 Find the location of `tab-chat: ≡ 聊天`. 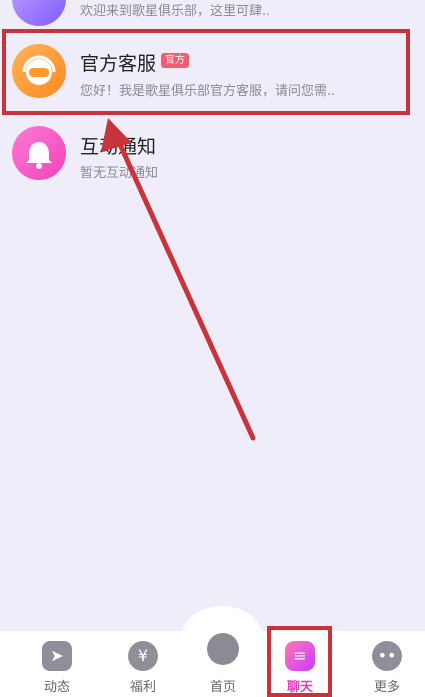

tab-chat: ≡ 聊天 is located at coordinates (300, 664).